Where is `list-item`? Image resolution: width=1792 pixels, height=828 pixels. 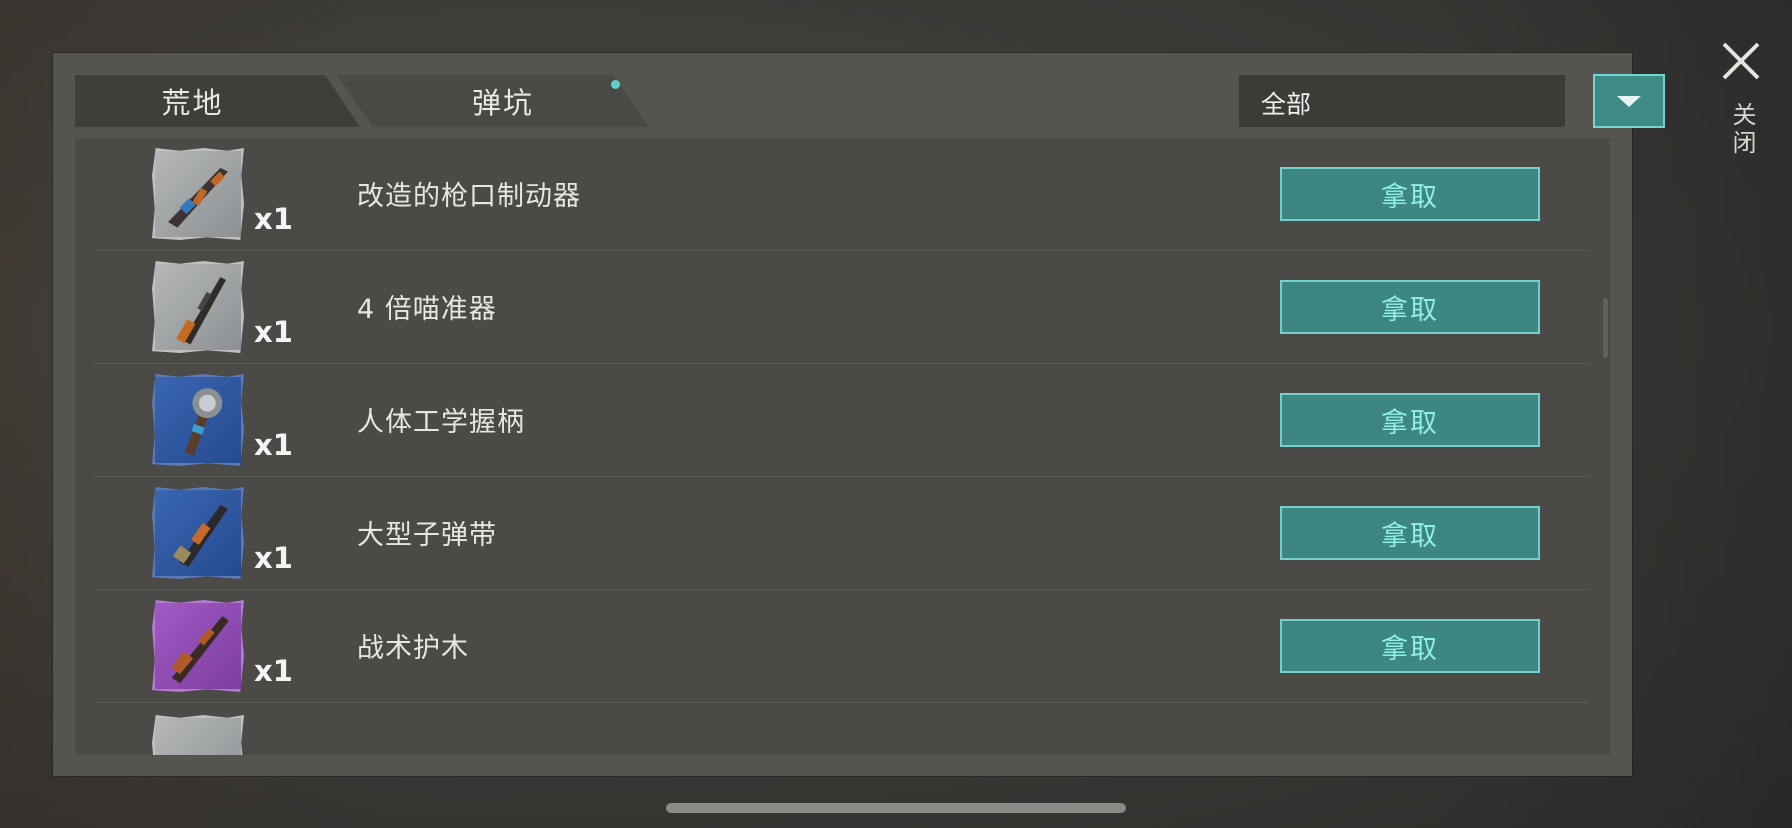
list-item is located at coordinates (841, 729).